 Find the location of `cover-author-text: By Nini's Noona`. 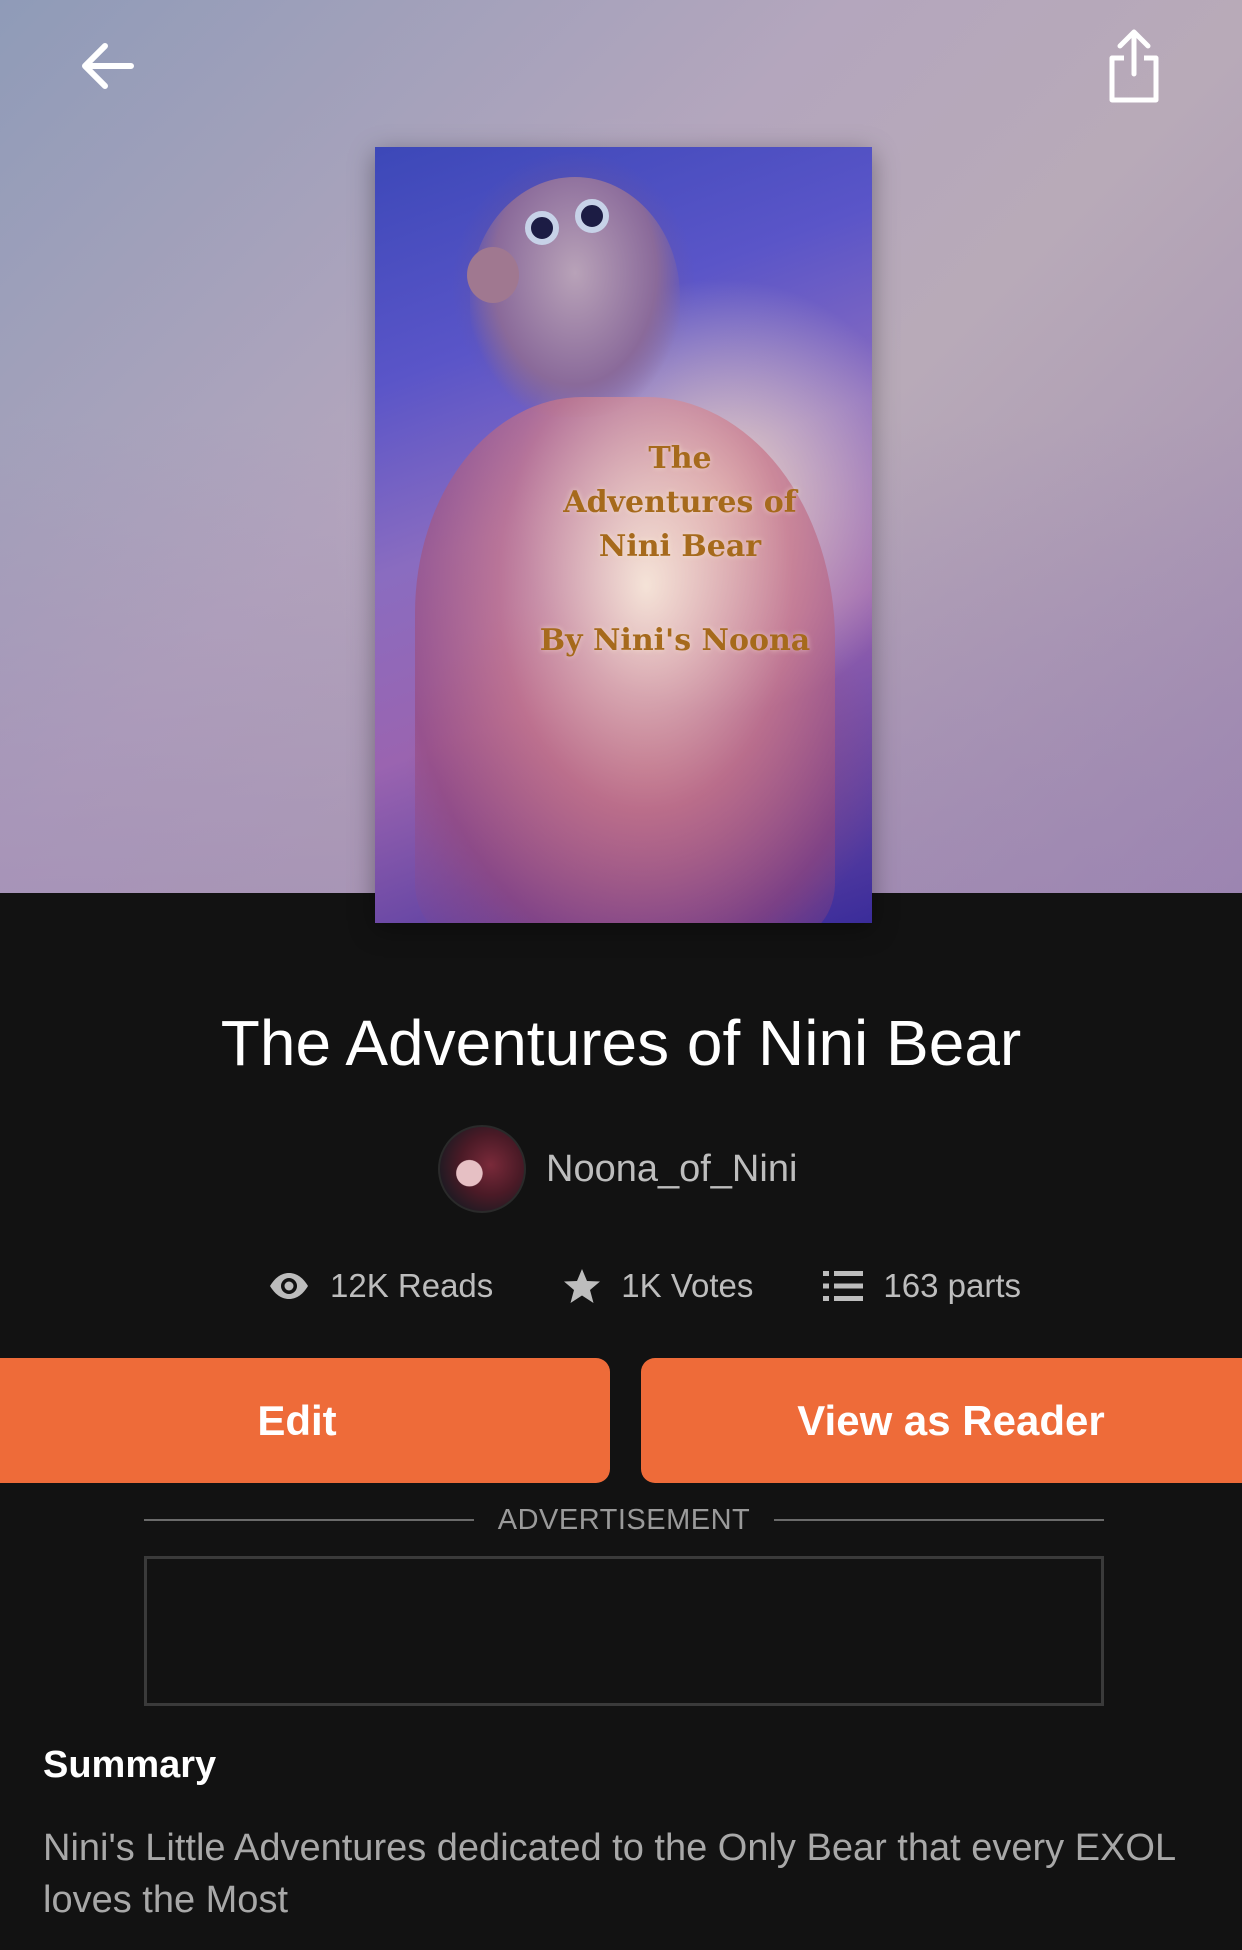

cover-author-text: By Nini's Noona is located at coordinates (675, 640).